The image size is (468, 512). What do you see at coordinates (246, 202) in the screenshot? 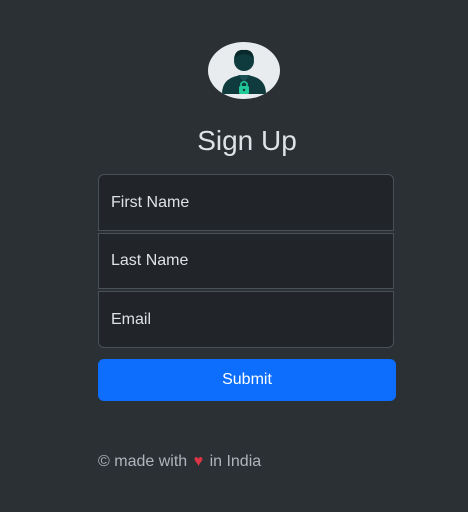
I see `first-name-input` at bounding box center [246, 202].